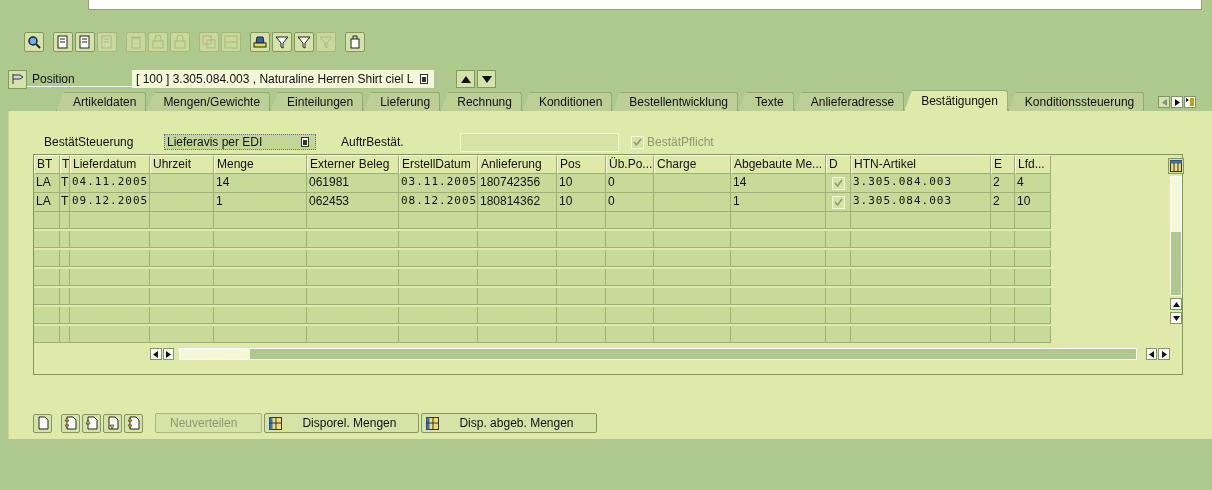  I want to click on lock-icon, so click(180, 42).